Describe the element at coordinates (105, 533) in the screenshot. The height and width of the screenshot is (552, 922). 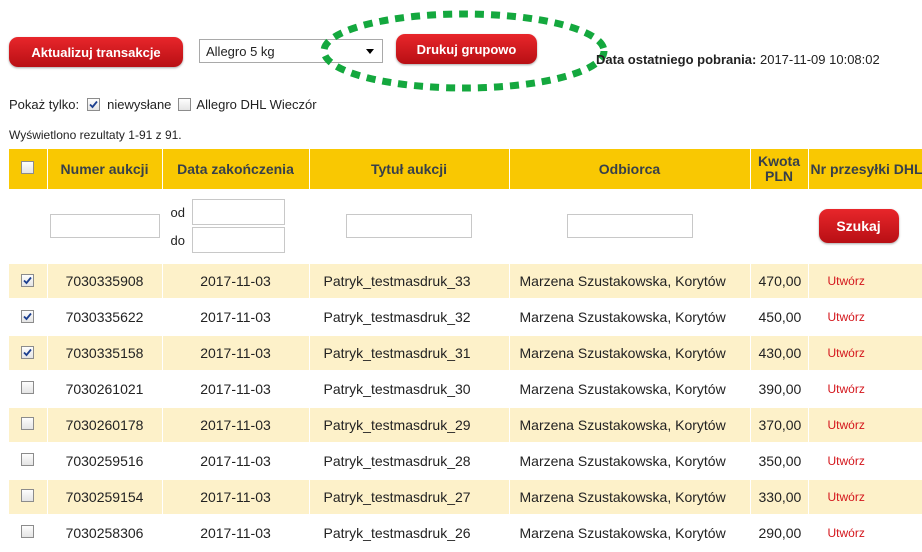
I see `auction-number-cell: 7030258306` at that location.